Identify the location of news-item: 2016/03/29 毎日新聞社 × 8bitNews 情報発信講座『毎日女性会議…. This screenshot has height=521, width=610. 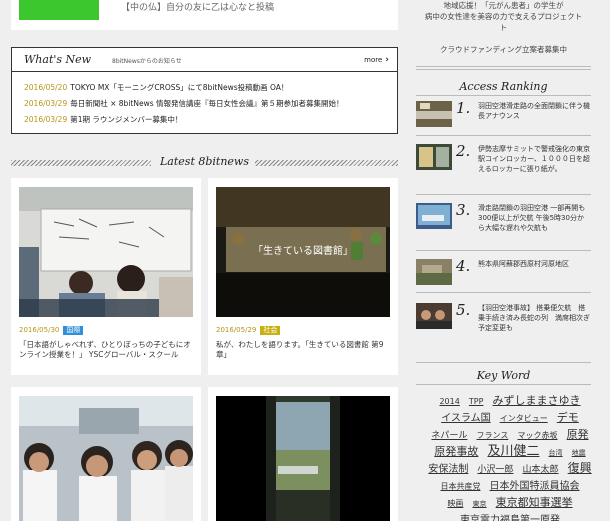
(206, 104).